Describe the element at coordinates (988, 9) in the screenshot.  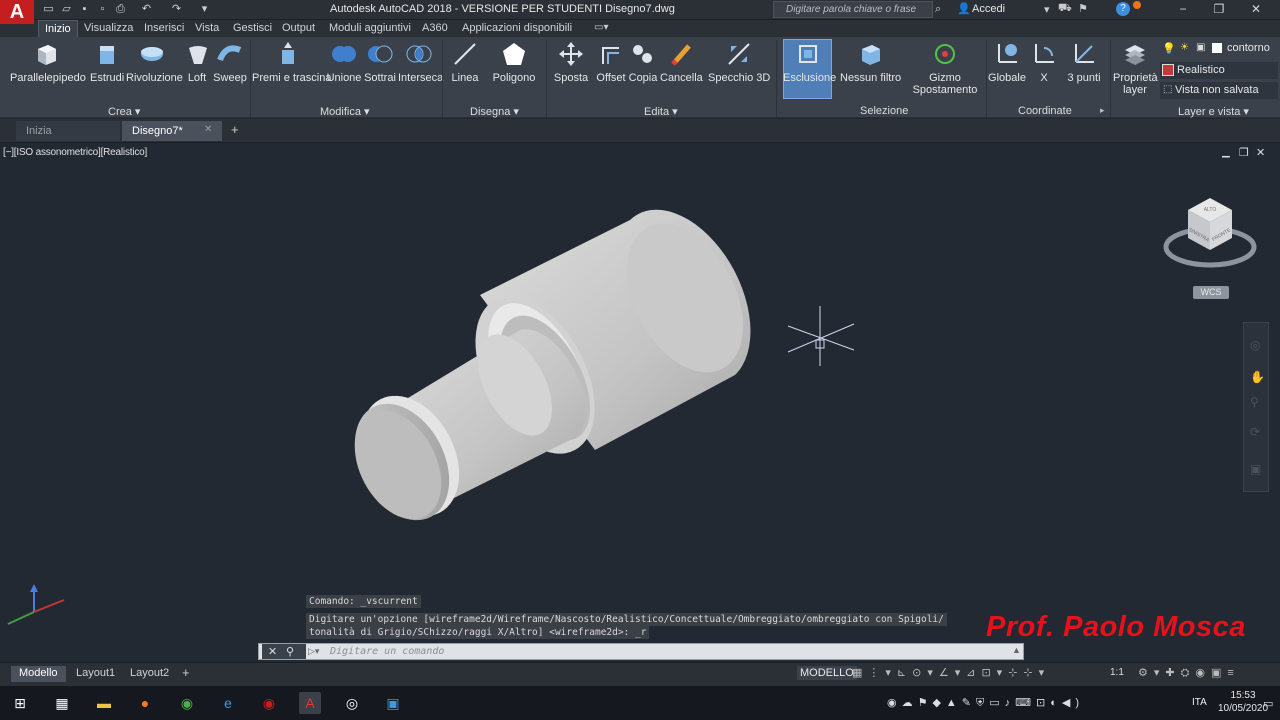
I see `login-button: Accedi` at that location.